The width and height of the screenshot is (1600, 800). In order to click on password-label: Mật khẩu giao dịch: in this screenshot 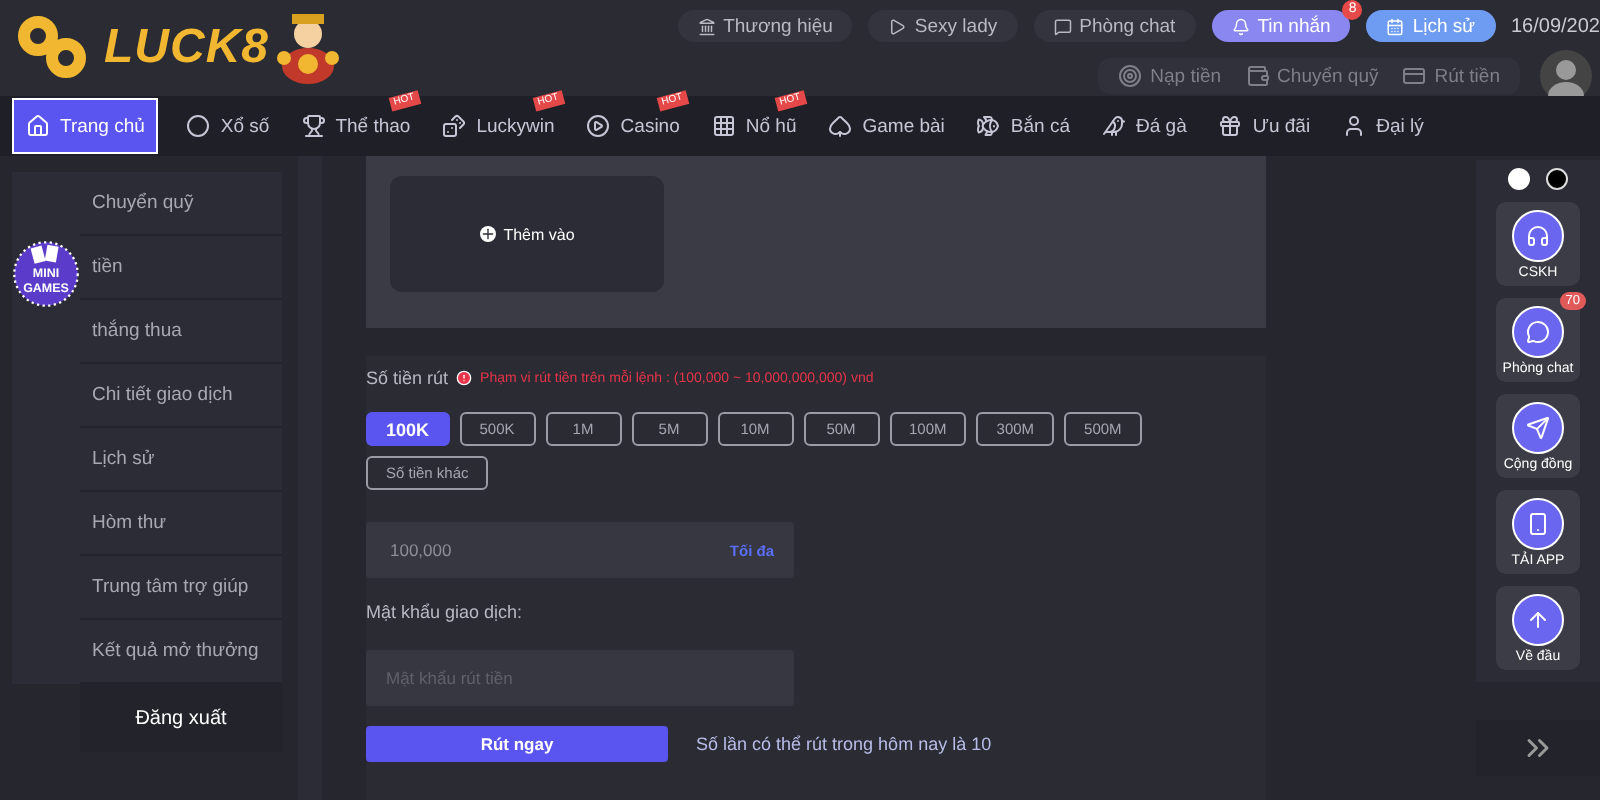, I will do `click(444, 612)`.